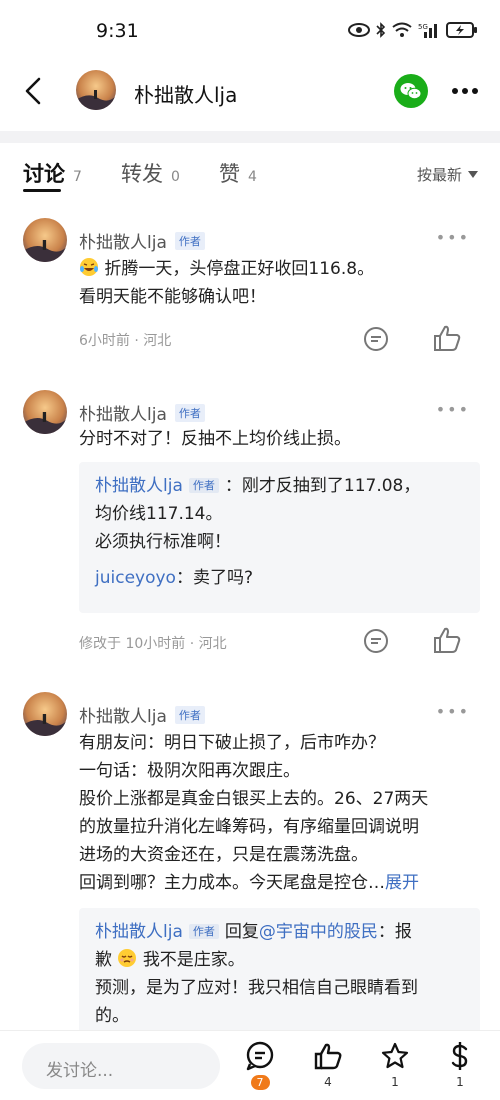 The width and height of the screenshot is (500, 1100). I want to click on quote-text: 必须执行标准啊！, so click(163, 542).